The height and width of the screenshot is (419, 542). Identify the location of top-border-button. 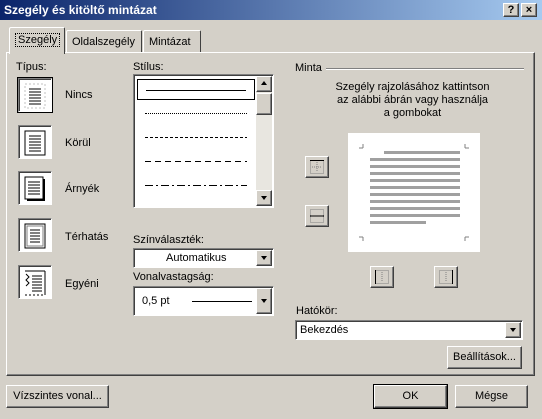
(317, 167).